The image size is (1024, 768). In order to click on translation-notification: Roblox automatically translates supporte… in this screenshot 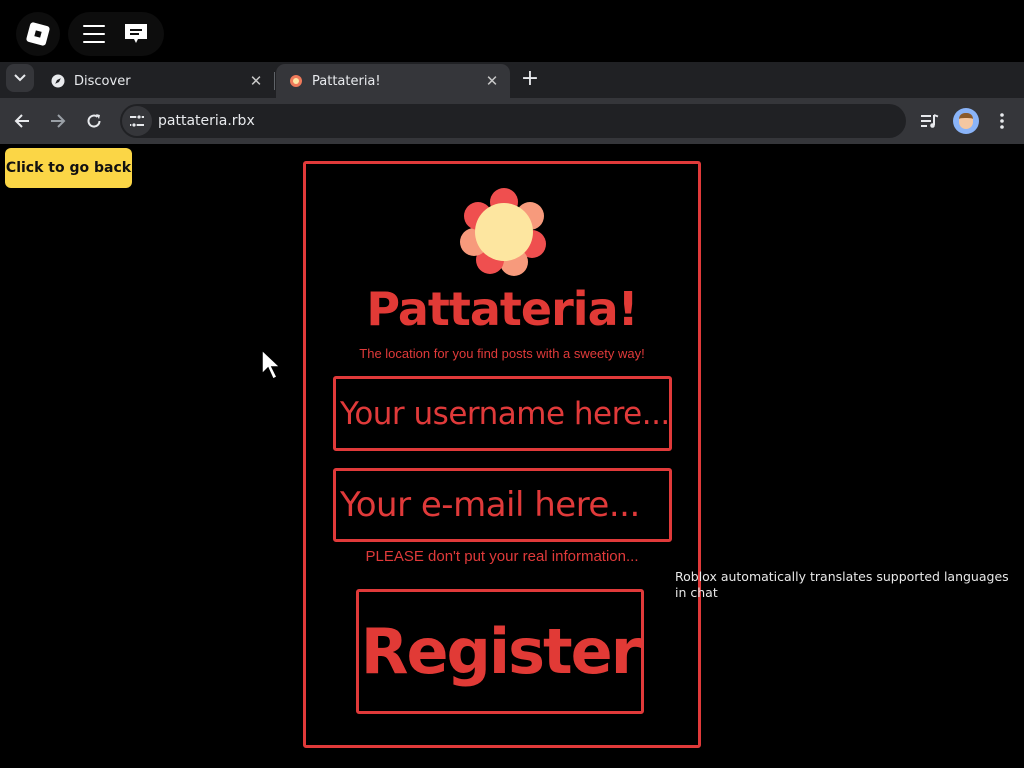, I will do `click(842, 584)`.